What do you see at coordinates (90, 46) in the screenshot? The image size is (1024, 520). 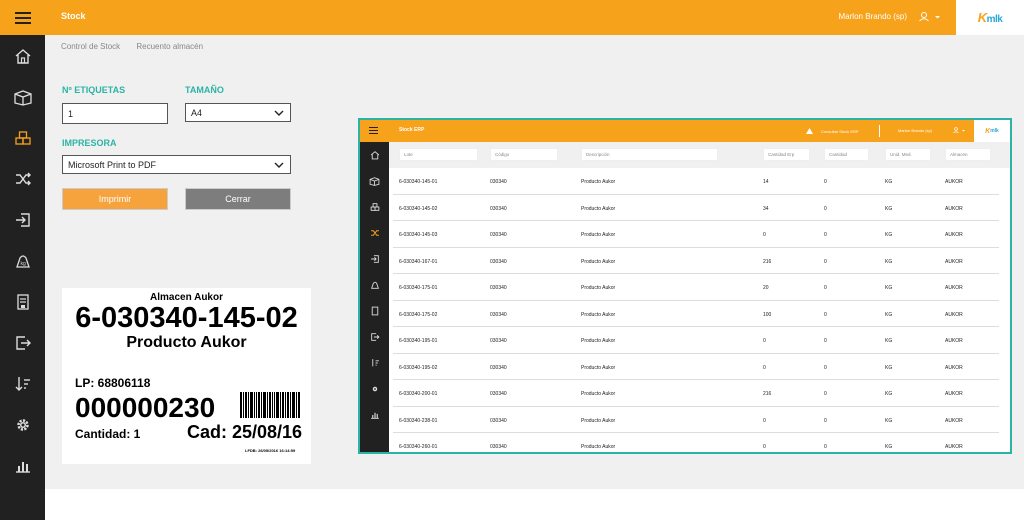 I see `breadcrumb-item-control-stock: Control de Stock` at bounding box center [90, 46].